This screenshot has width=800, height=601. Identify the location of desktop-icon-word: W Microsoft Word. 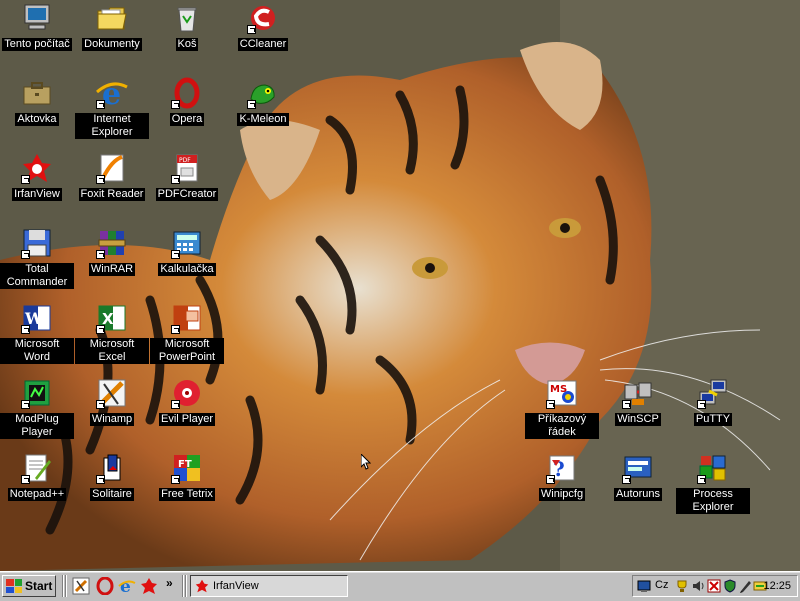
(37, 333).